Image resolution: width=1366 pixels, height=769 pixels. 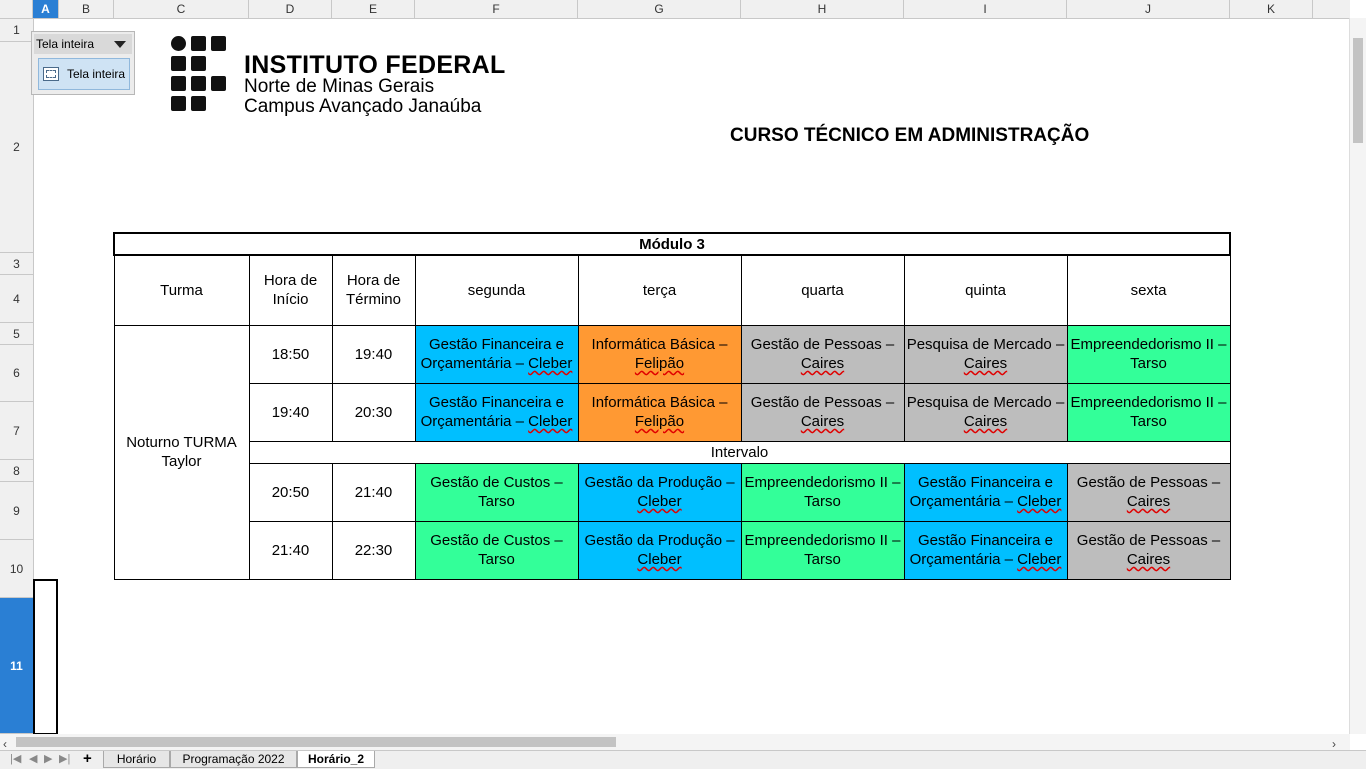 What do you see at coordinates (822, 290) in the screenshot?
I see `header-day-quarta: quarta` at bounding box center [822, 290].